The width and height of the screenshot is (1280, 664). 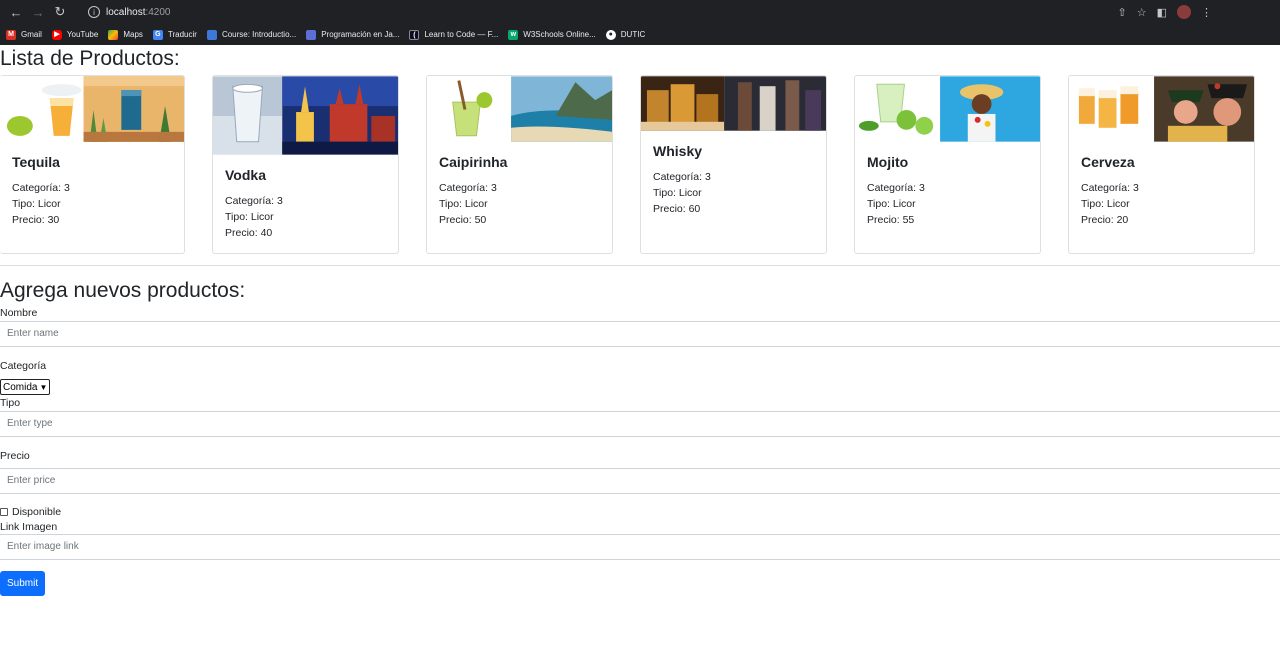 What do you see at coordinates (640, 334) in the screenshot?
I see `nombre-input: Enter name` at bounding box center [640, 334].